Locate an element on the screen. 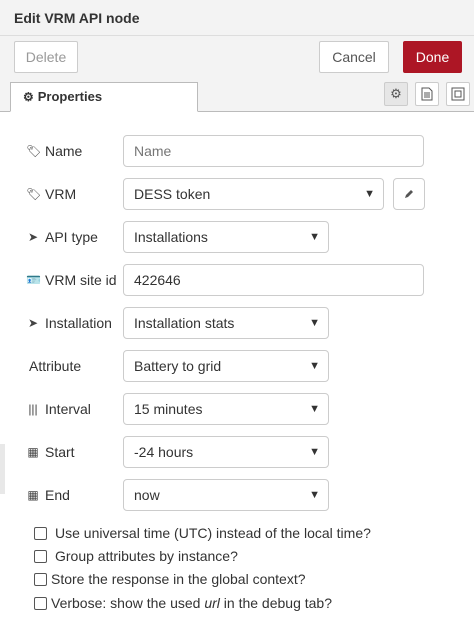 This screenshot has width=474, height=634. vrm-select: DESS token ▼ is located at coordinates (253, 194).